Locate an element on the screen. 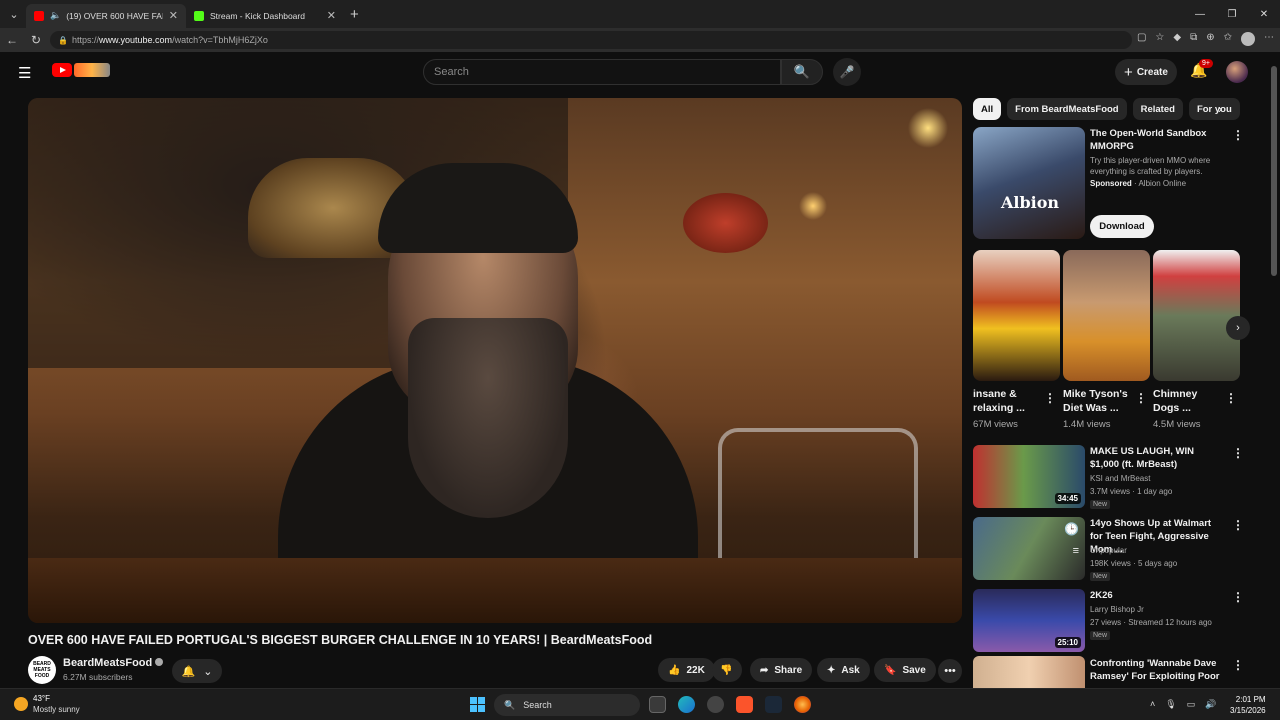 This screenshot has width=1280, height=720. chip-related: Related is located at coordinates (1157, 109).